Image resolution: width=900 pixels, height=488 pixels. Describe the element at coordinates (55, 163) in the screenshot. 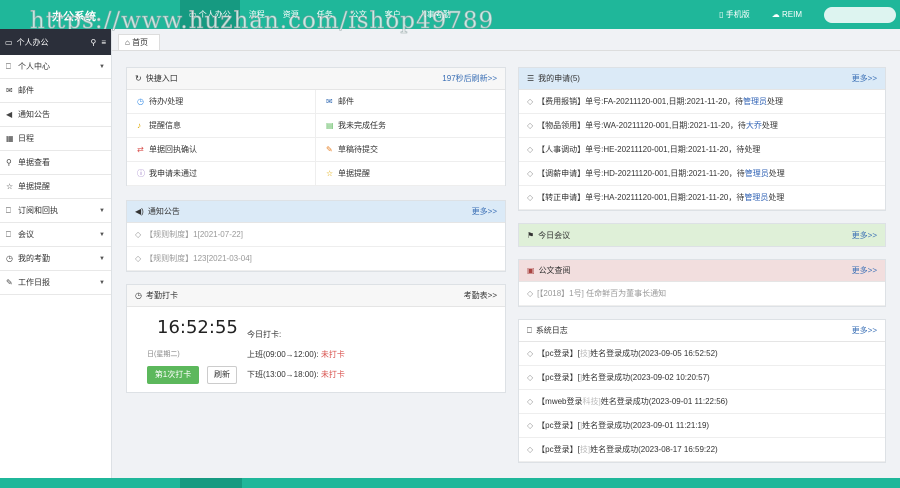

I see `sidebar-item: ⚲ 单据查看` at that location.